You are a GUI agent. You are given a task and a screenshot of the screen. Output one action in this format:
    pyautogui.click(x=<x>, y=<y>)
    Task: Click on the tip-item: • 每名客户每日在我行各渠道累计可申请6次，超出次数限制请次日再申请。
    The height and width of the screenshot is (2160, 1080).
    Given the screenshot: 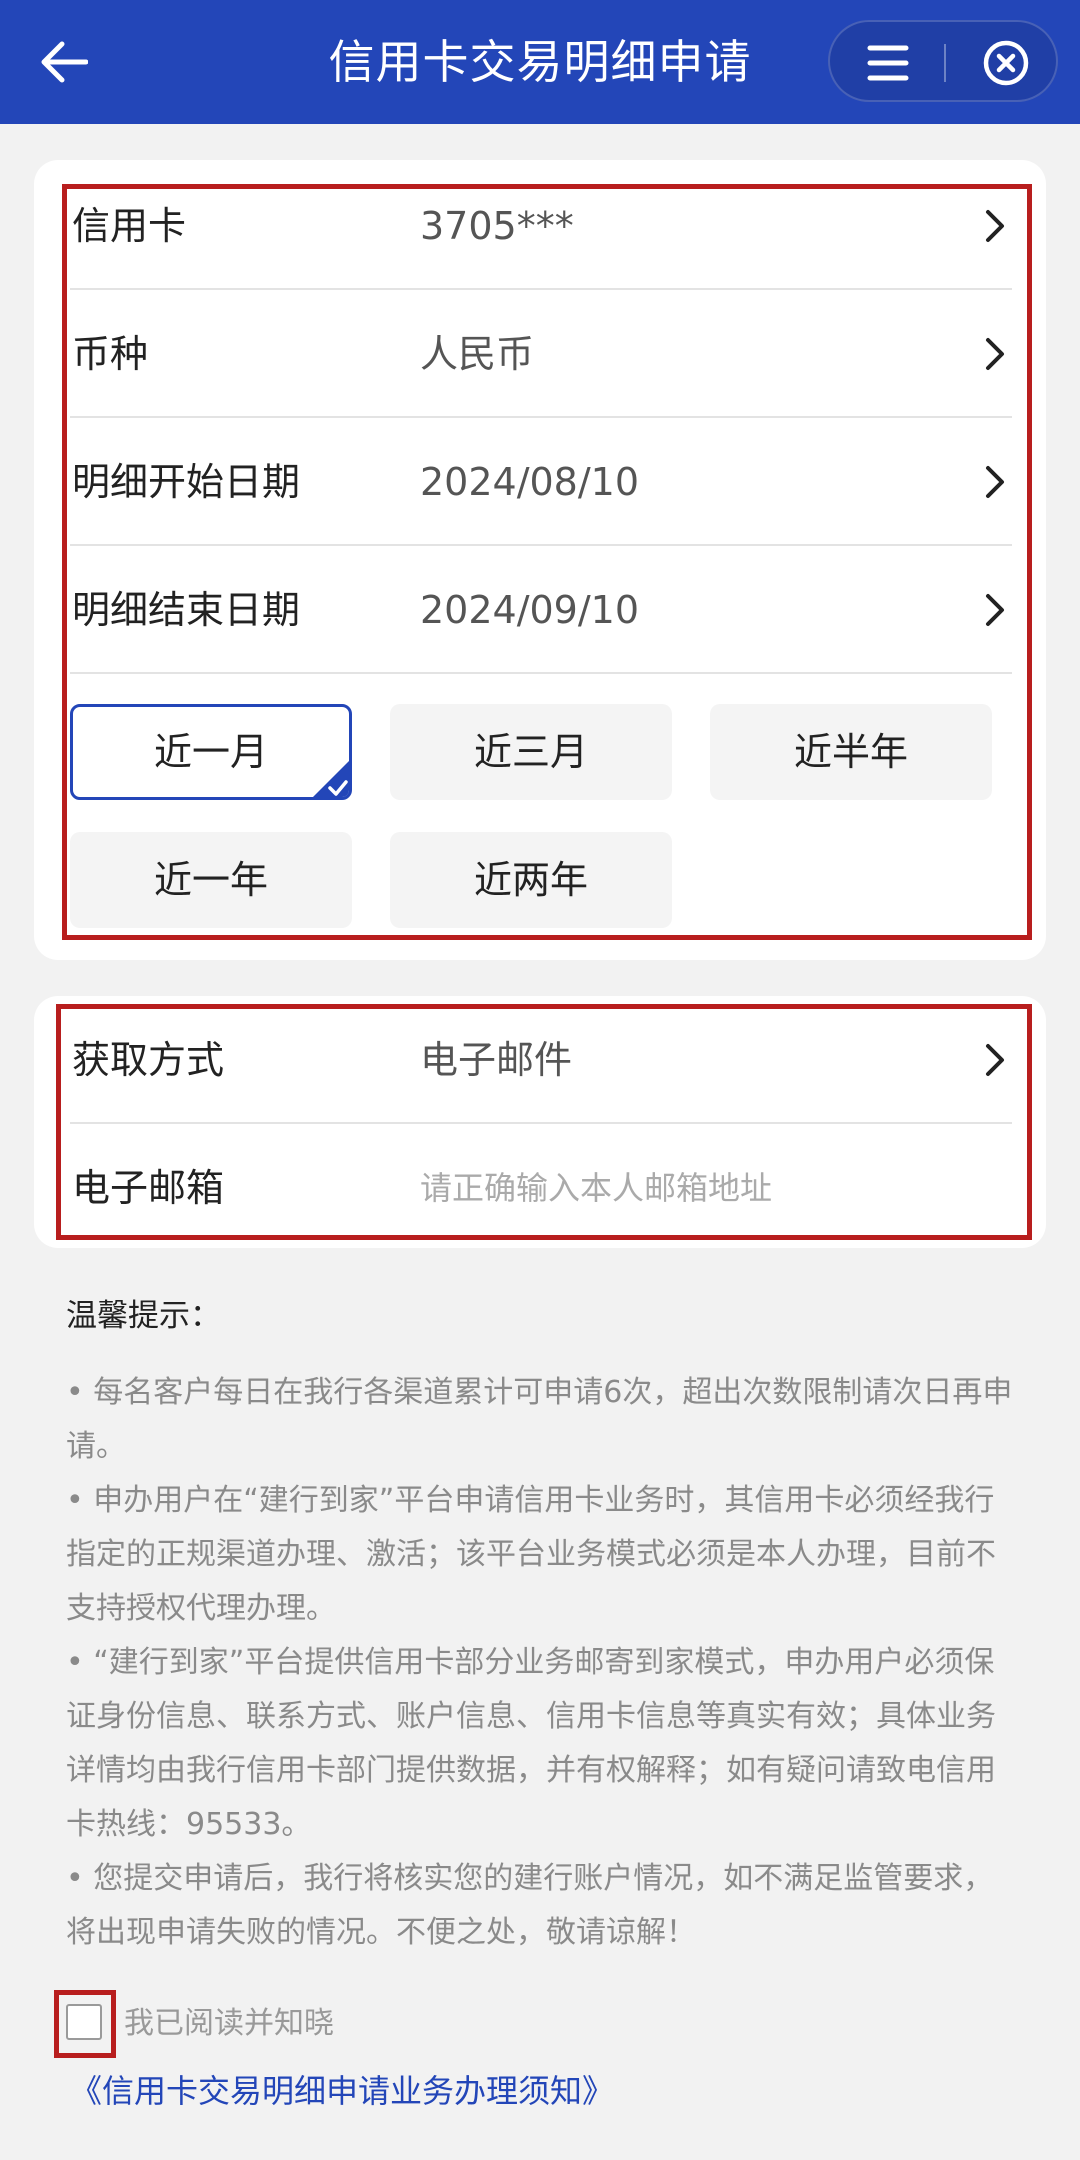 What is the action you would take?
    pyautogui.click(x=539, y=1419)
    